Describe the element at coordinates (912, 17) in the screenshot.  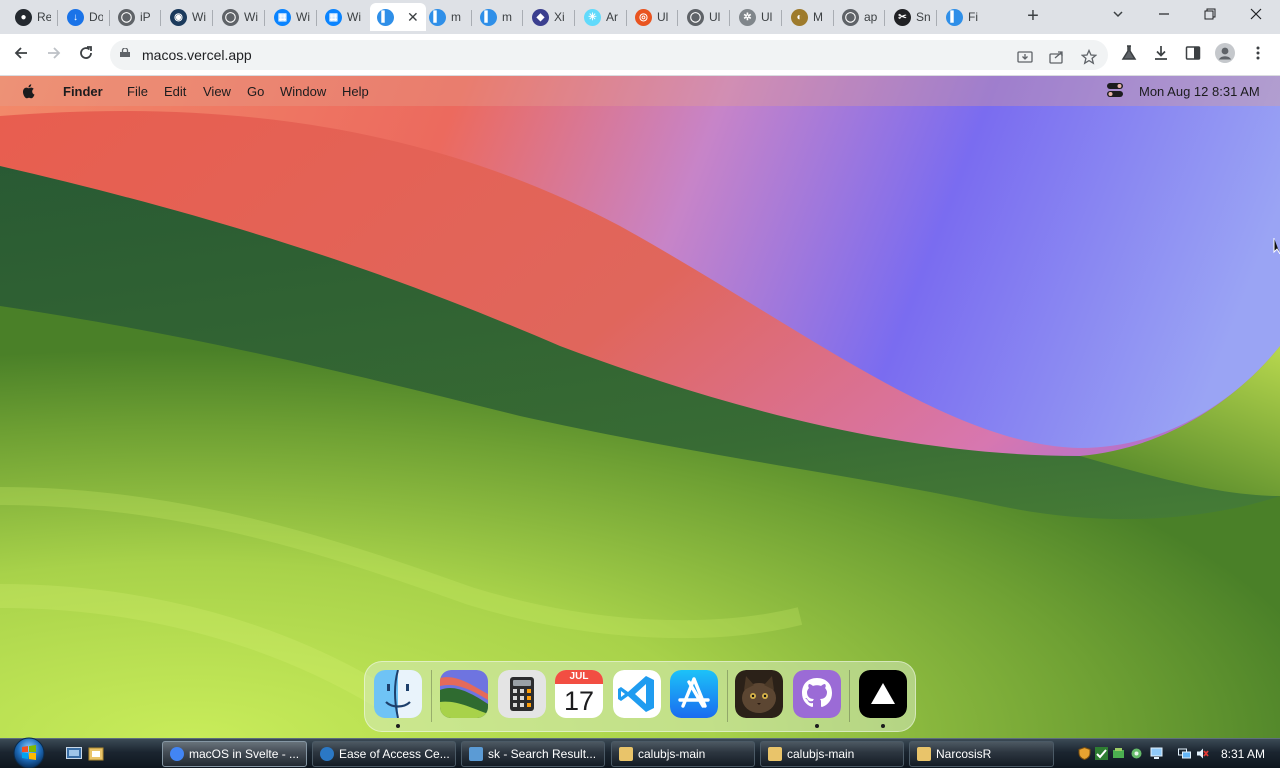
I see `browser-tab: ✂ Sn` at that location.